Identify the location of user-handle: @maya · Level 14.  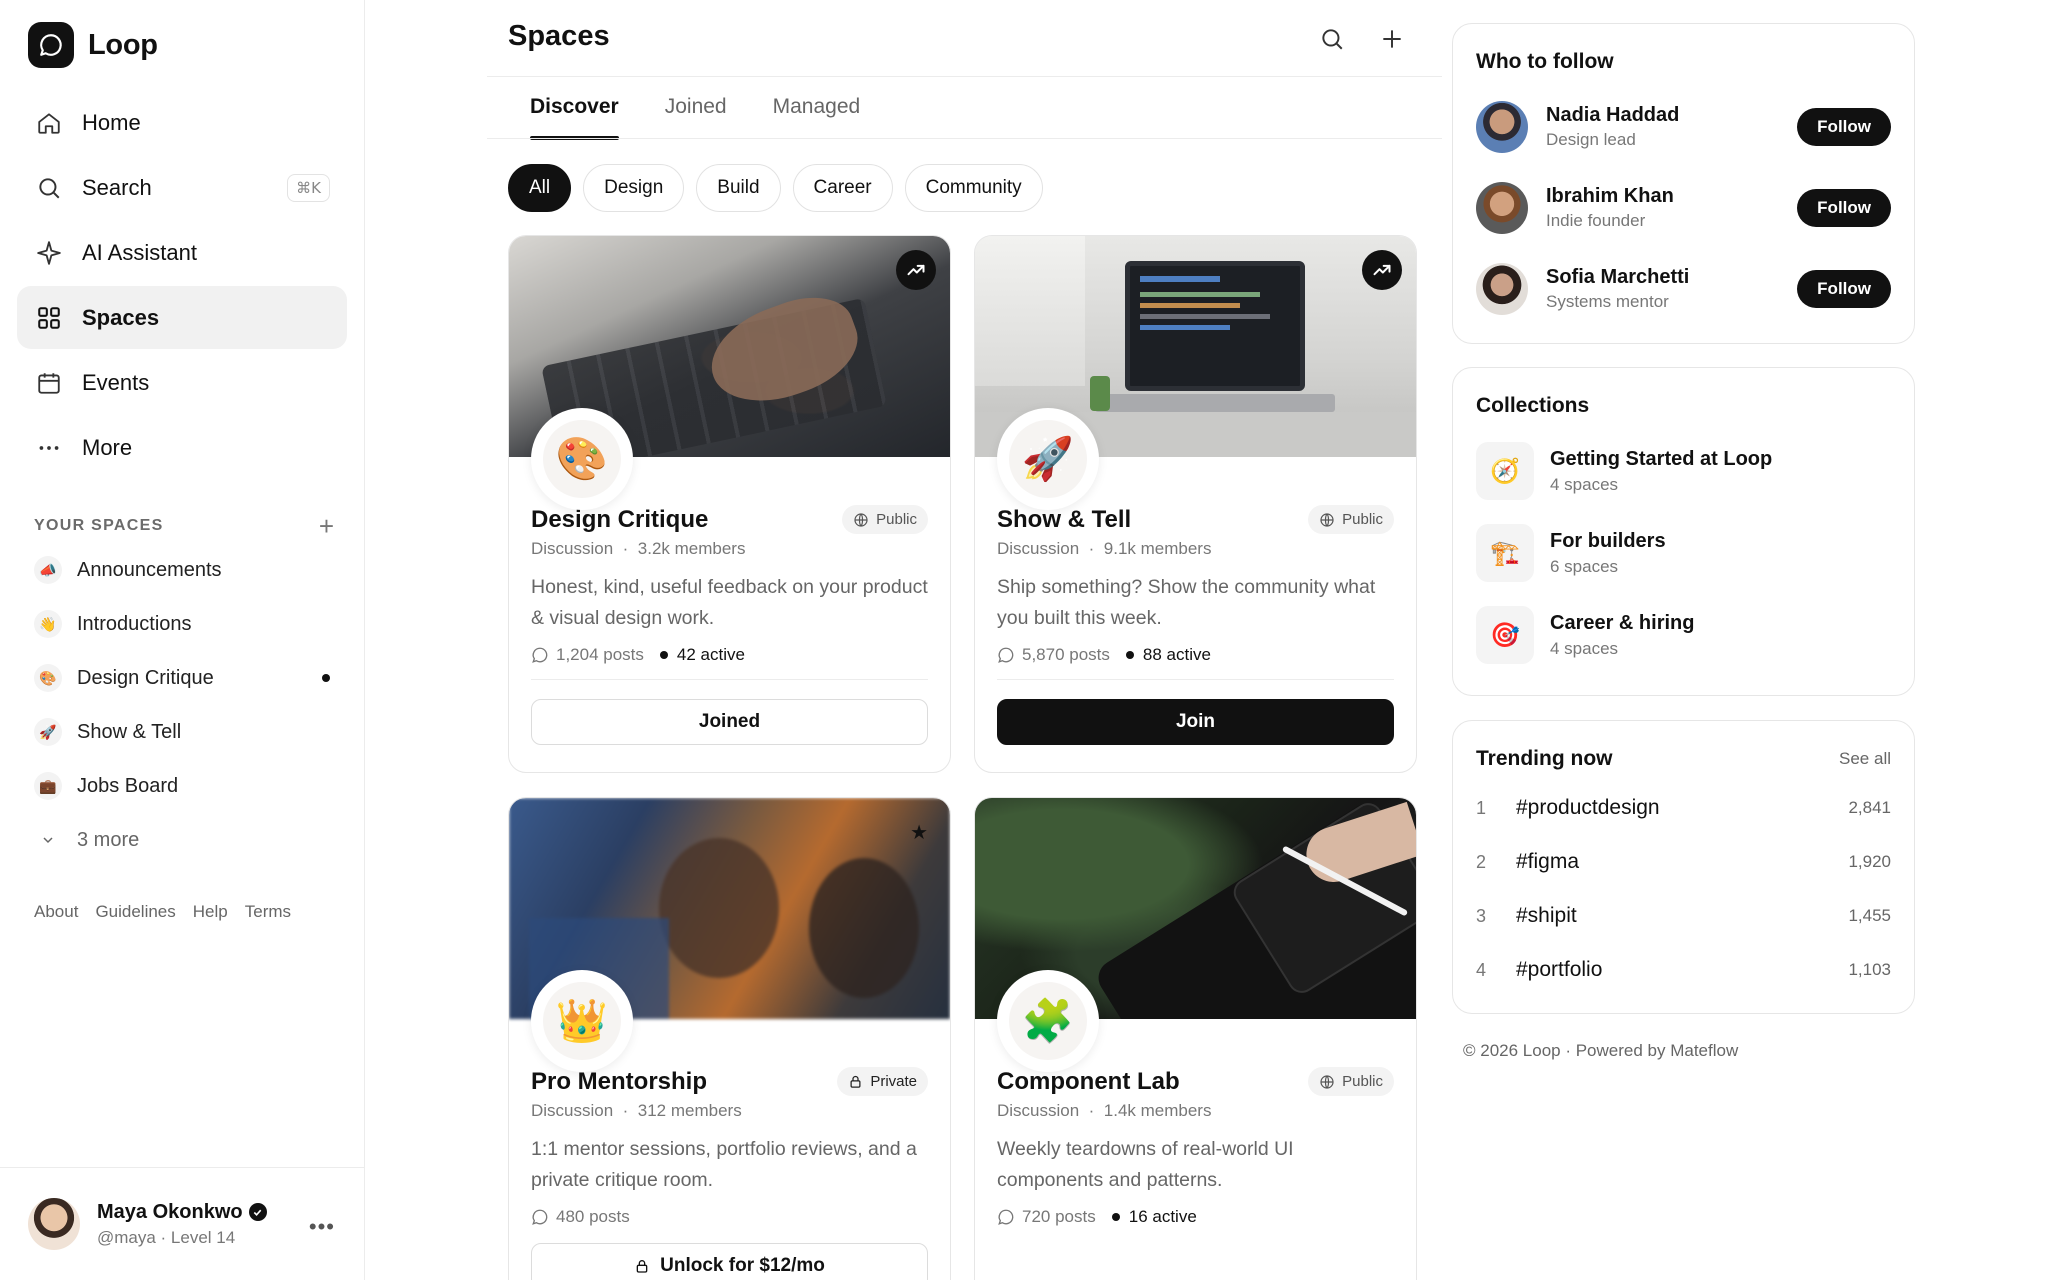
(166, 1237).